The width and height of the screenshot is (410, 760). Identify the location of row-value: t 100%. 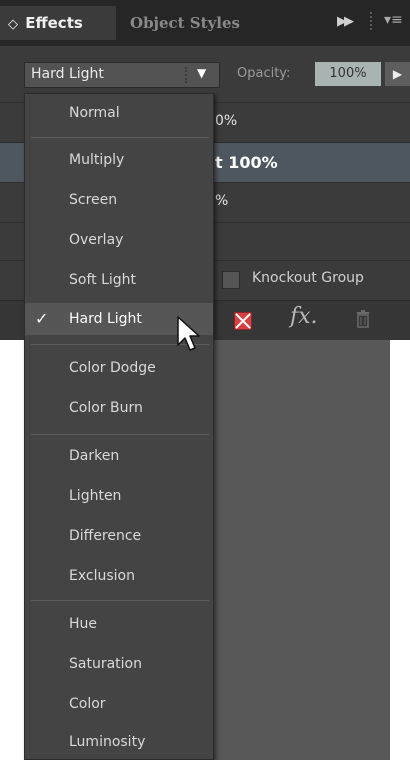
(246, 162).